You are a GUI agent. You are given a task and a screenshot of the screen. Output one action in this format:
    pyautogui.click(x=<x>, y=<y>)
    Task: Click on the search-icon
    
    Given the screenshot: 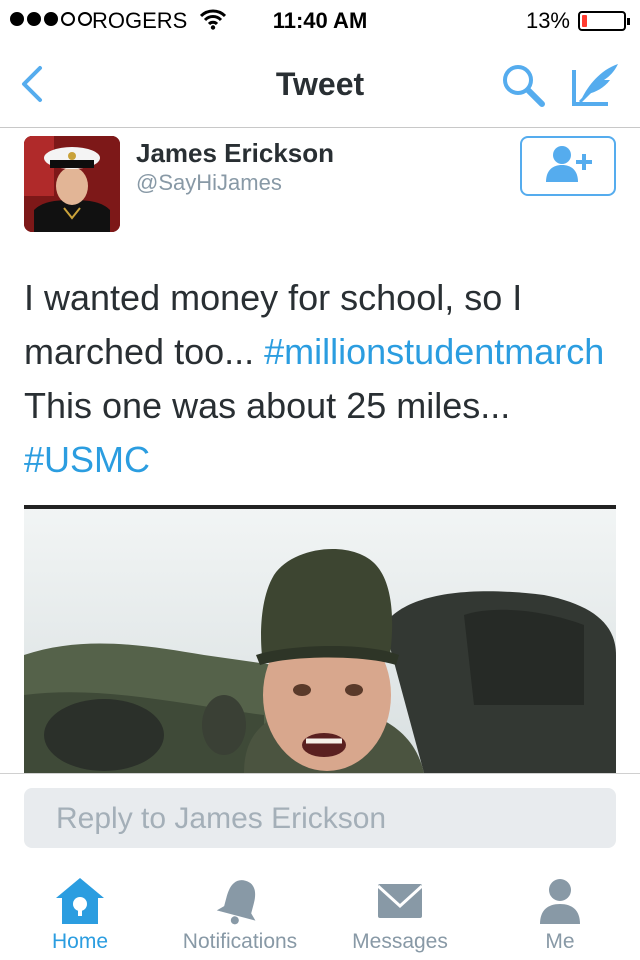 What is the action you would take?
    pyautogui.click(x=523, y=85)
    